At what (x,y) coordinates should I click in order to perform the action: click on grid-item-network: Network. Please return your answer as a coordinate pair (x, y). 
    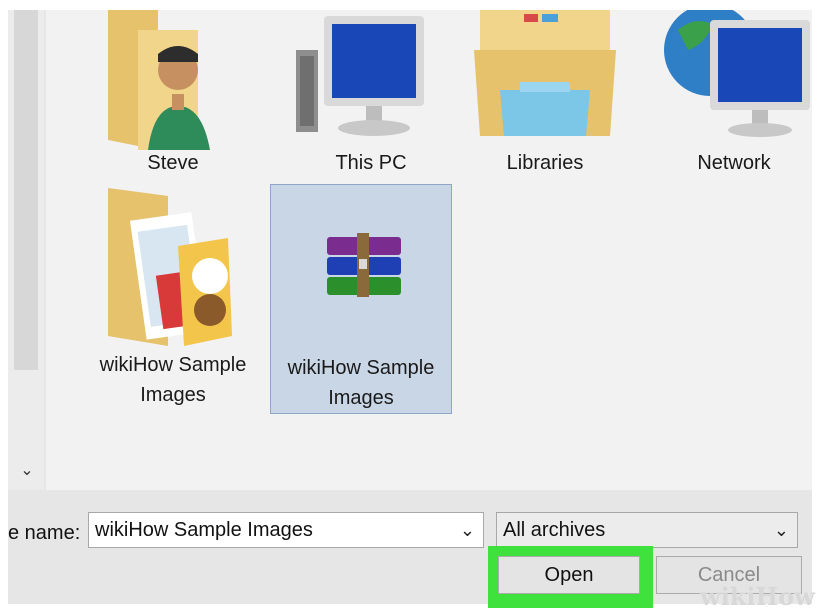
    Looking at the image, I should click on (733, 100).